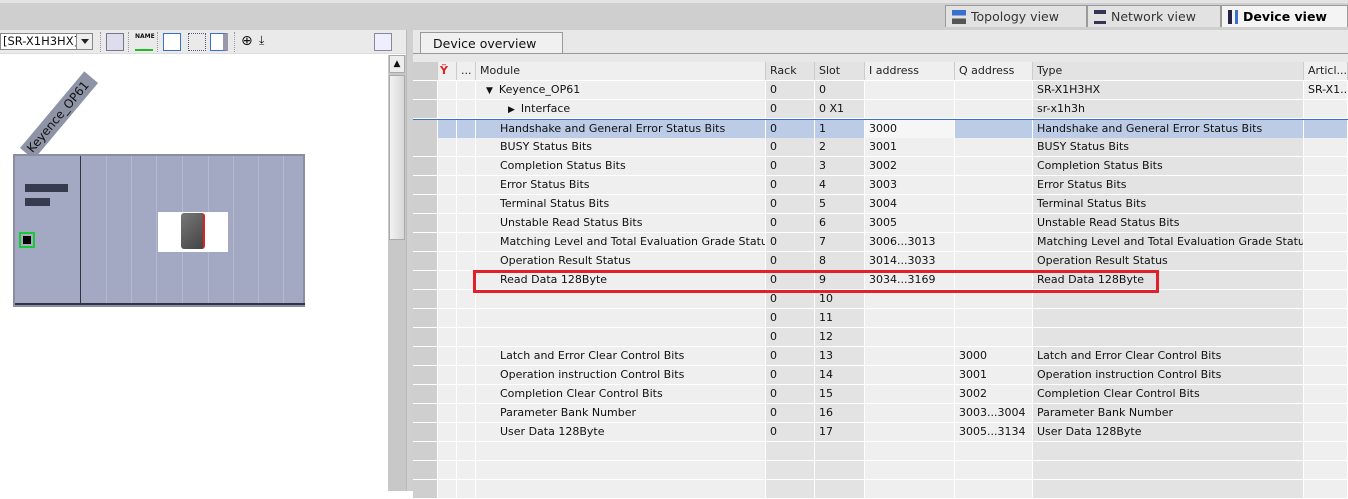  Describe the element at coordinates (880, 109) in the screenshot. I see `table-row: ▶ Interface 0 0 X1 sr-x1h3h` at that location.